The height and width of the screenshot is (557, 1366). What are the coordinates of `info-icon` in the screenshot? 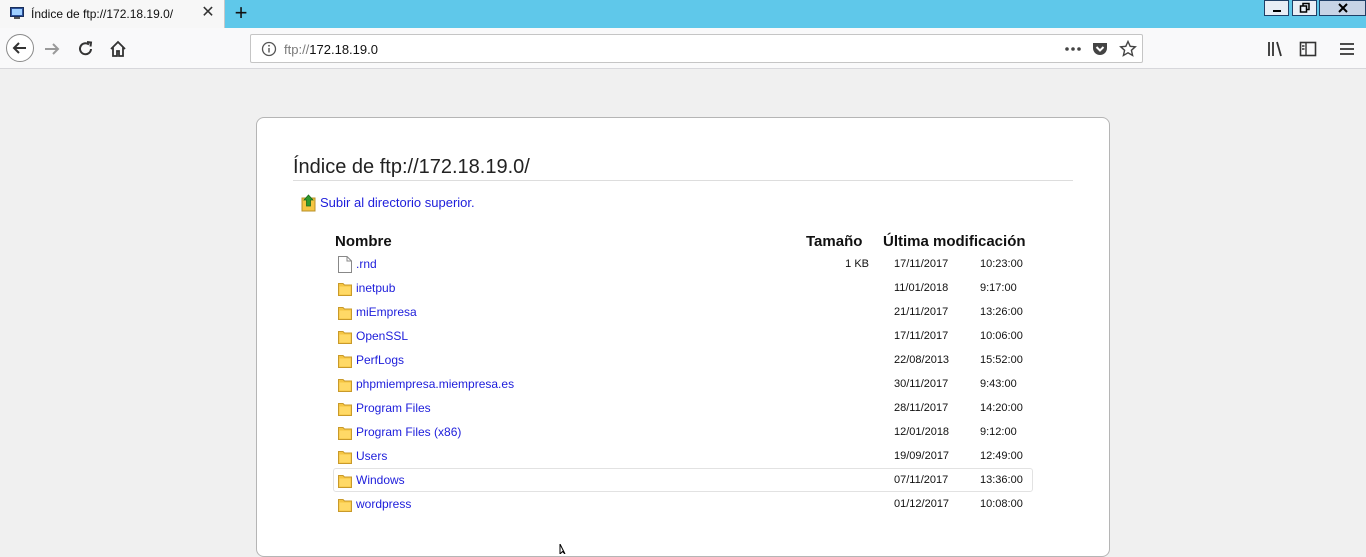 It's located at (269, 49).